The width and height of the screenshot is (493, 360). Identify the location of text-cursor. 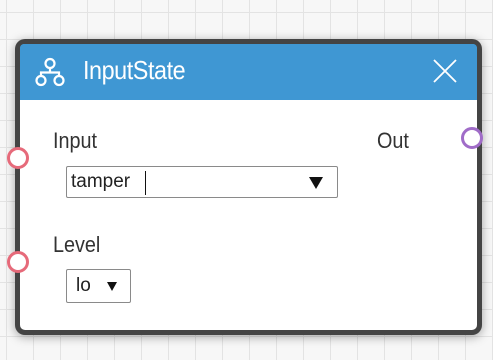
(145, 183).